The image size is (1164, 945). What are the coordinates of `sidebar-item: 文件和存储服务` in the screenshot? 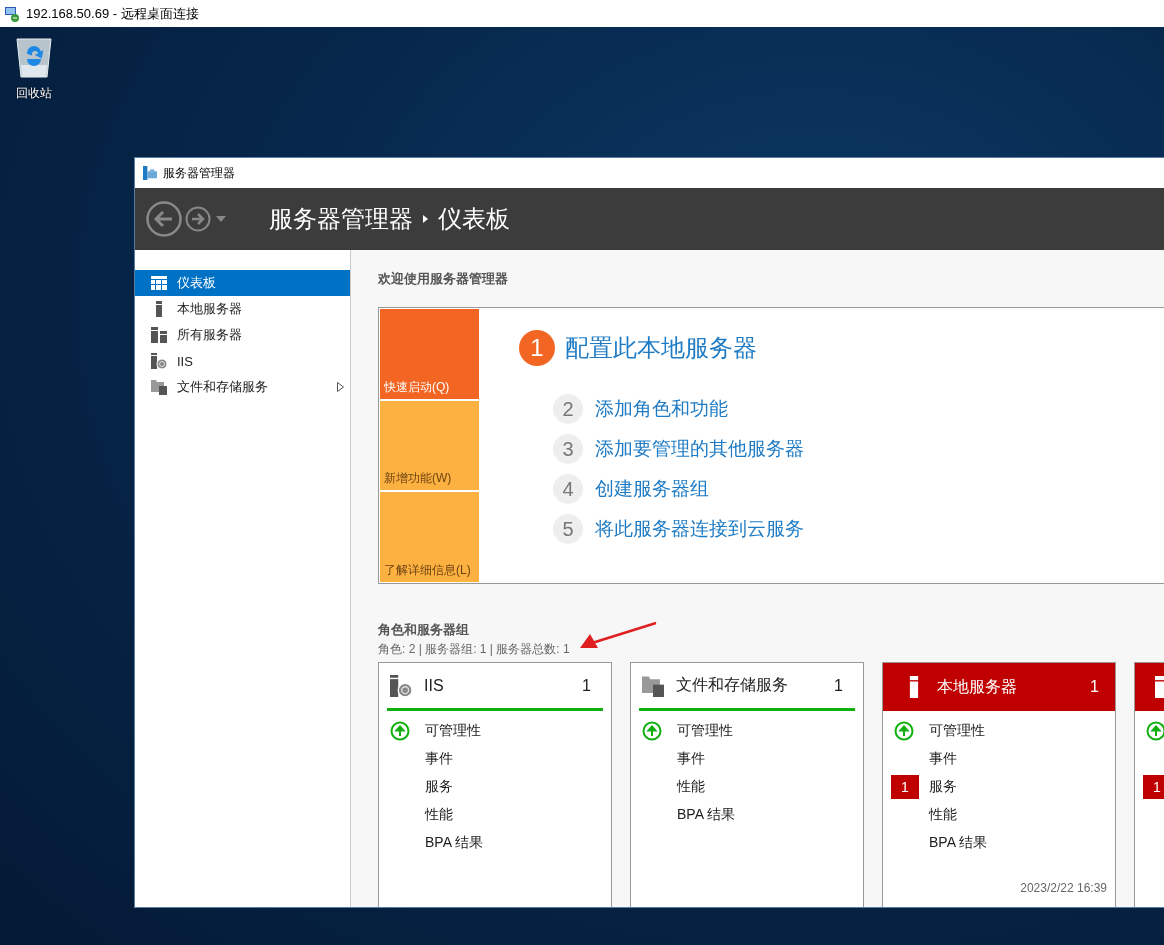 It's located at (242, 387).